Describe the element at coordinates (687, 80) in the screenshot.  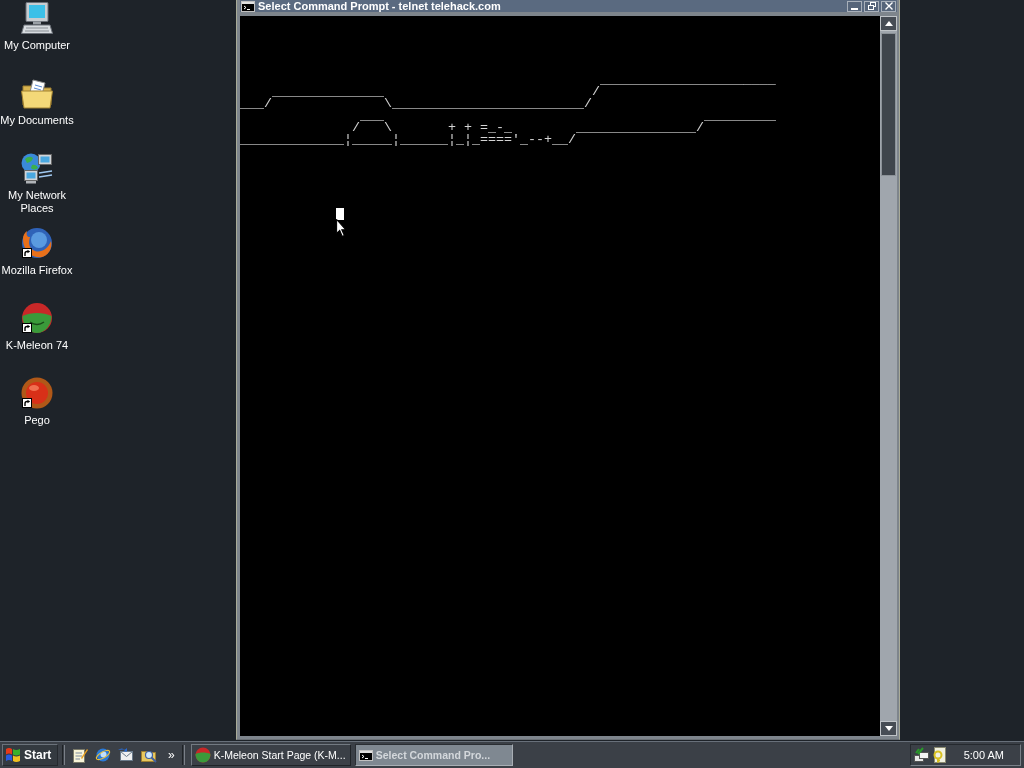
I see `ascii-art-text: ______________________` at that location.